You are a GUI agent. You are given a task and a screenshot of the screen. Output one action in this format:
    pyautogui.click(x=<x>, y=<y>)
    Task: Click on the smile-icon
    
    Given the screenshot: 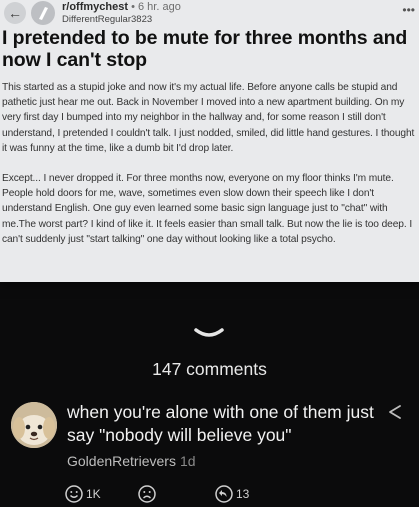 What is the action you would take?
    pyautogui.click(x=74, y=494)
    